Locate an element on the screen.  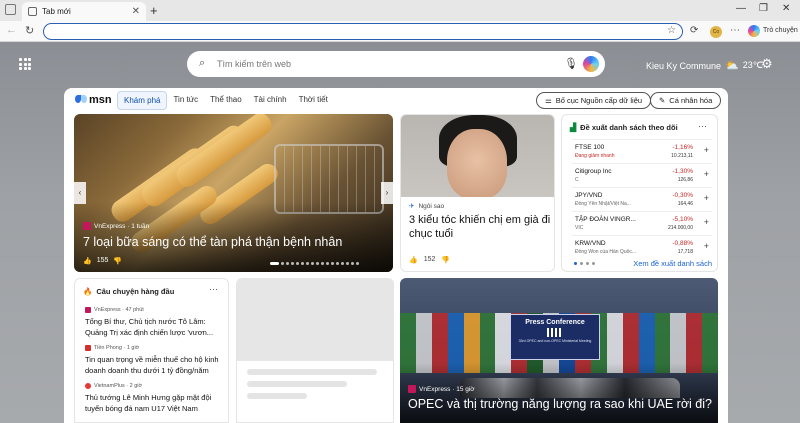
fire-icon: 🔥 is located at coordinates (88, 291).